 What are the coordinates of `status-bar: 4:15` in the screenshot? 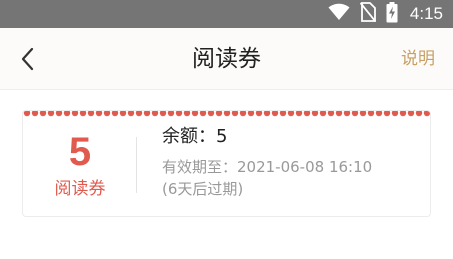 It's located at (226, 14).